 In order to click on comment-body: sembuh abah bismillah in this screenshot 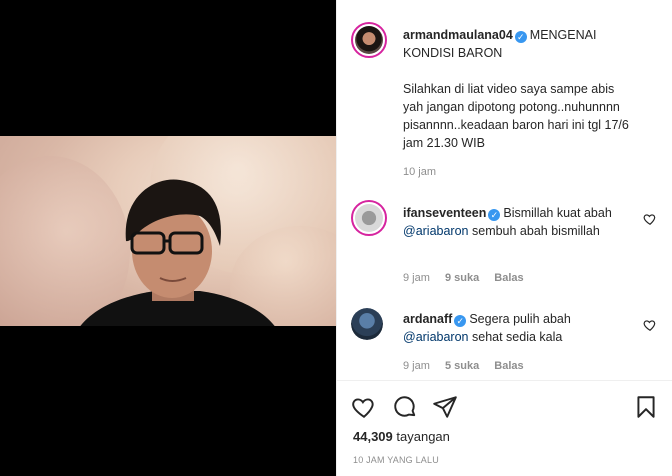, I will do `click(534, 231)`.